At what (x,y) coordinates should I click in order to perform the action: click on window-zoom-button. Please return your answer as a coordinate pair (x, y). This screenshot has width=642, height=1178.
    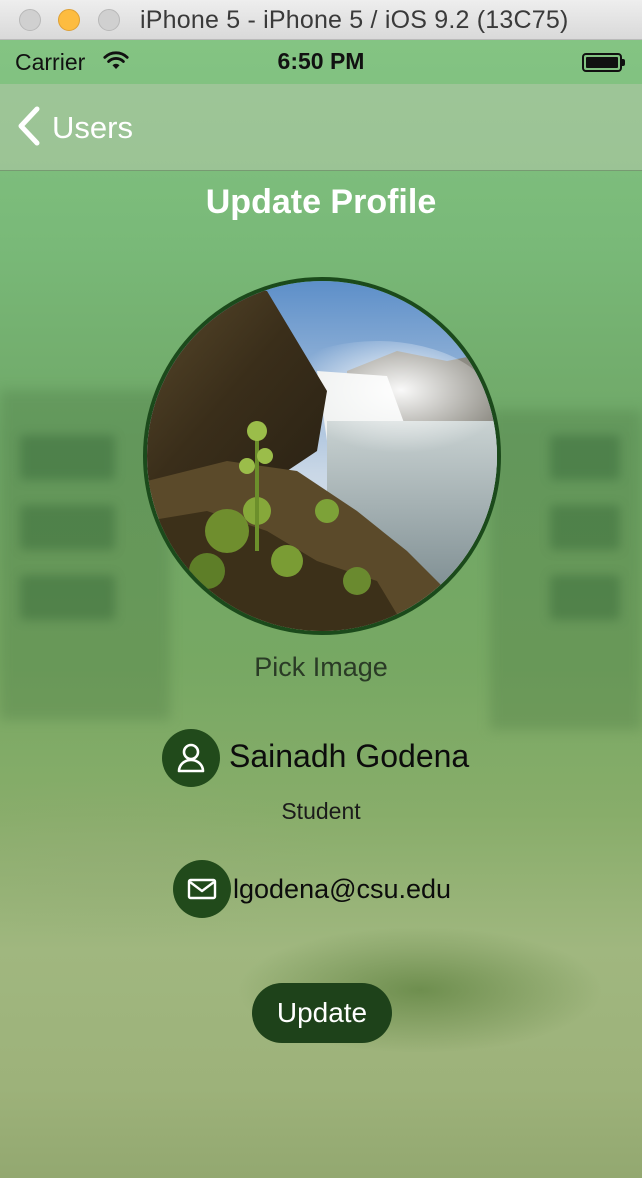
    Looking at the image, I should click on (109, 20).